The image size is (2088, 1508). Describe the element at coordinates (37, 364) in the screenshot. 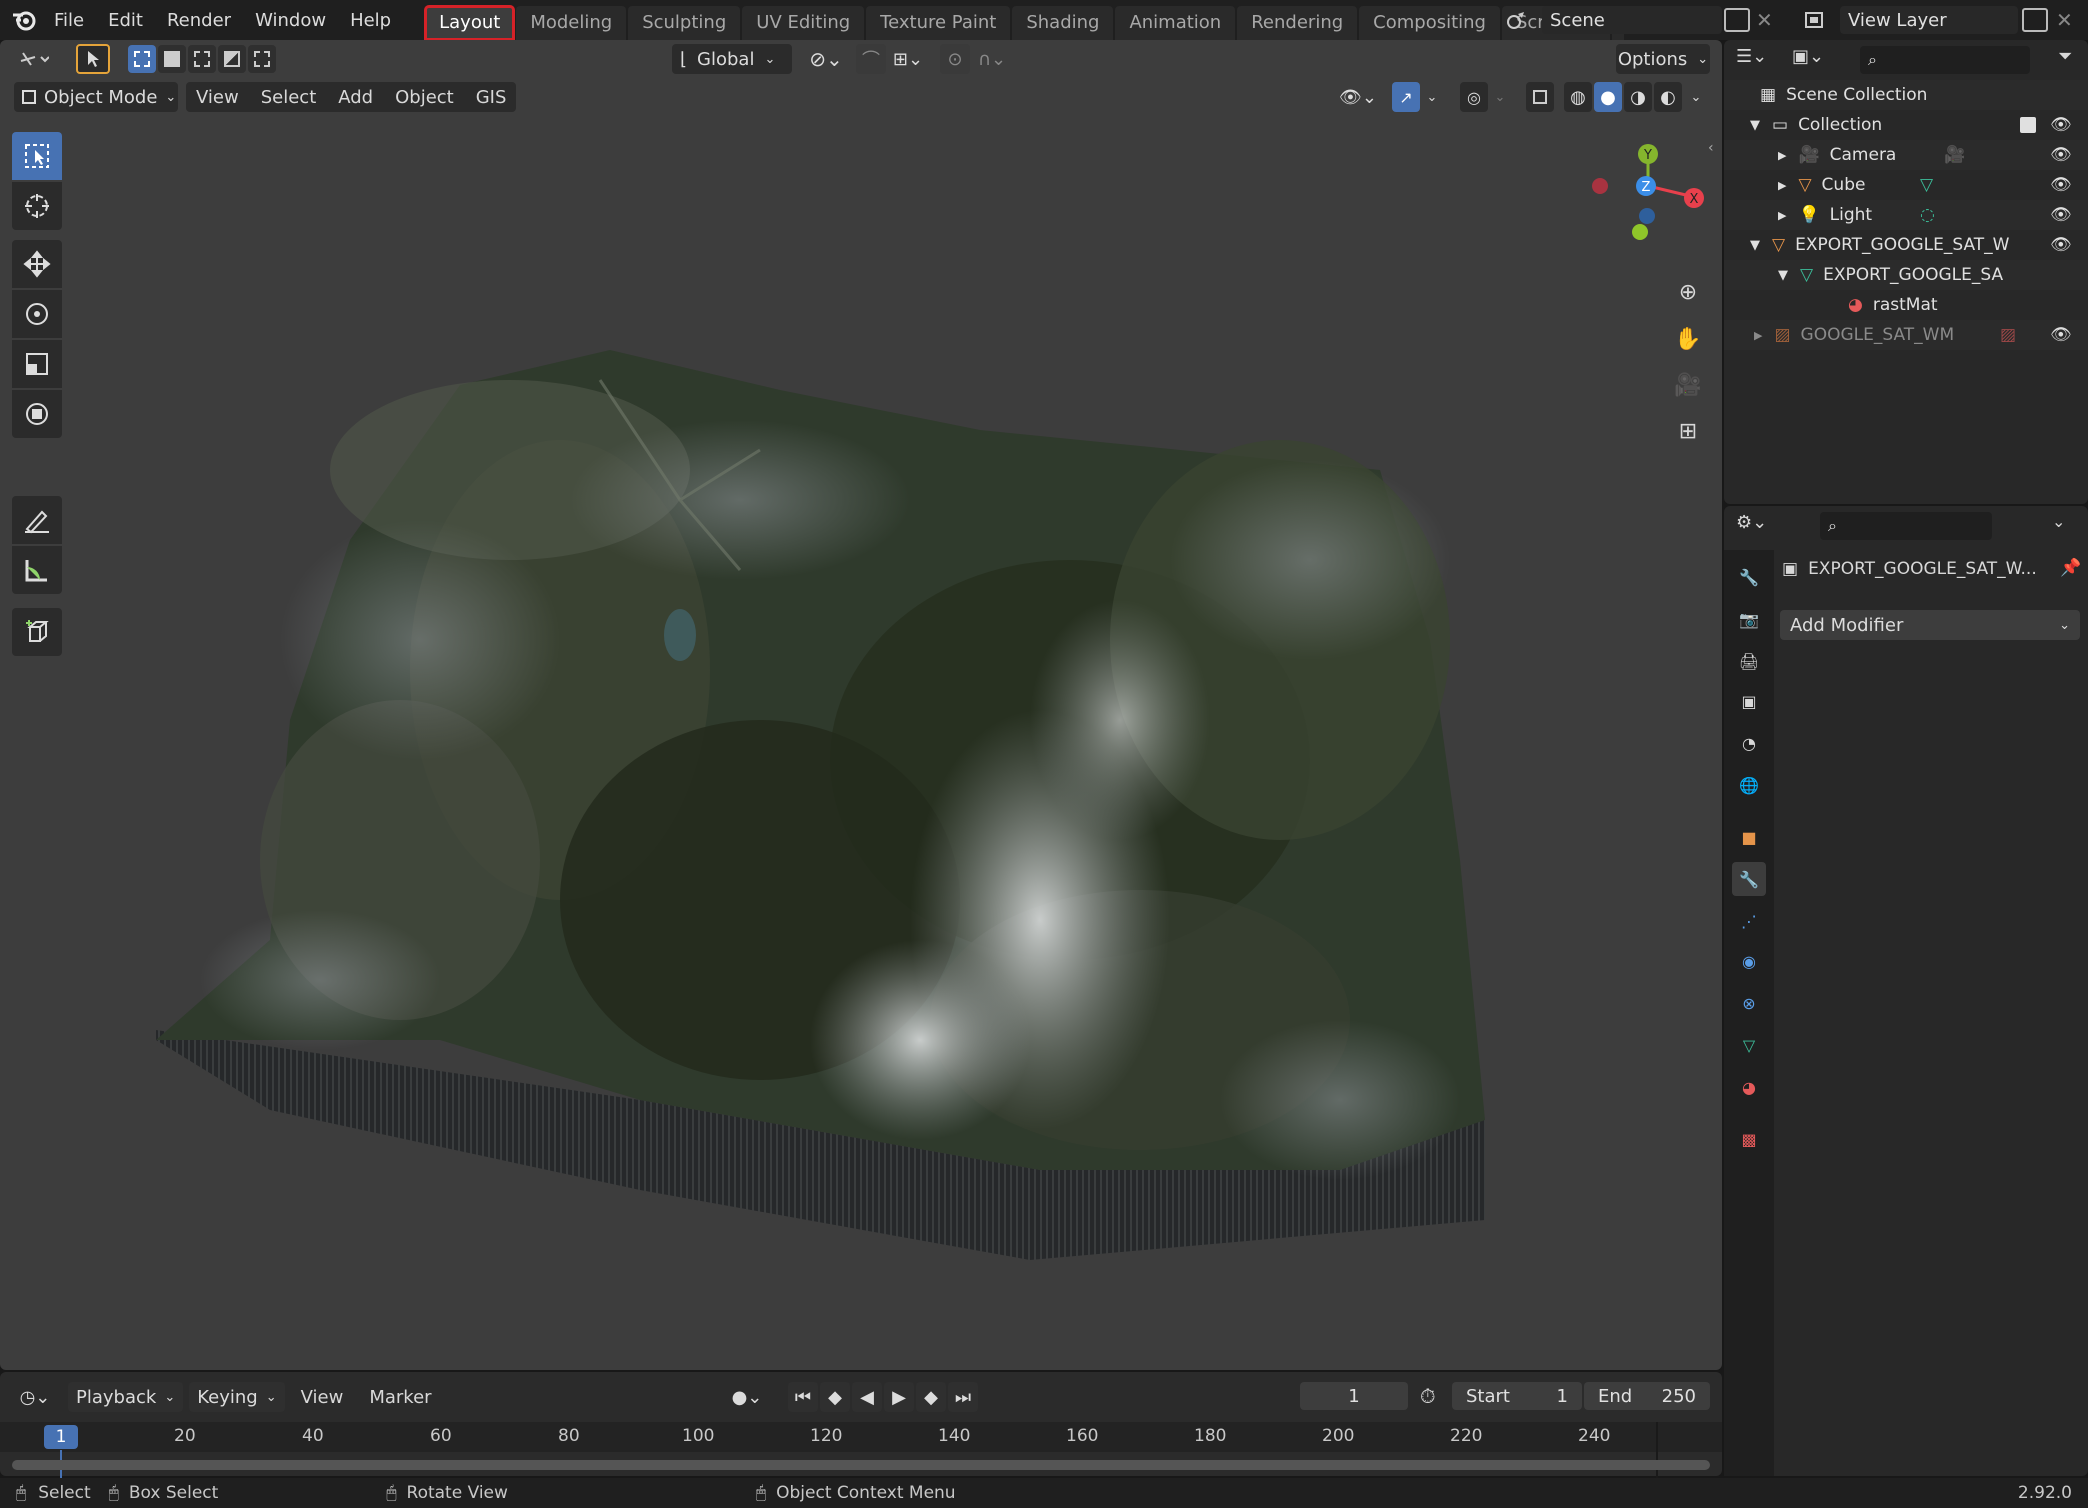

I see `scale-tool-icon` at that location.